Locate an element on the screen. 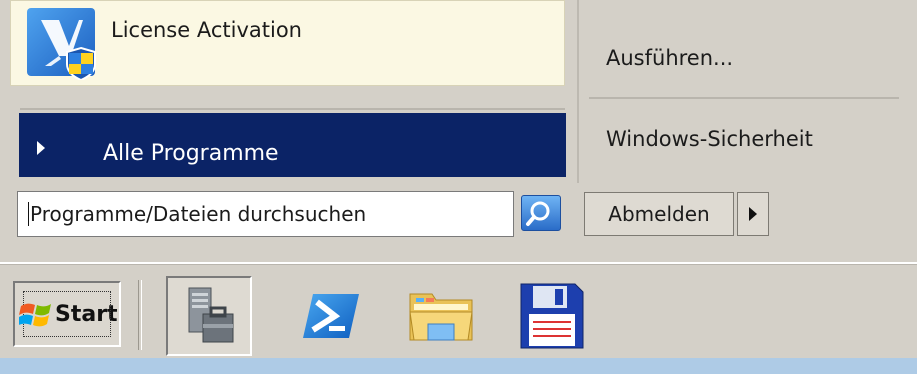 This screenshot has width=917, height=374. floppy-disk-icon is located at coordinates (552, 316).